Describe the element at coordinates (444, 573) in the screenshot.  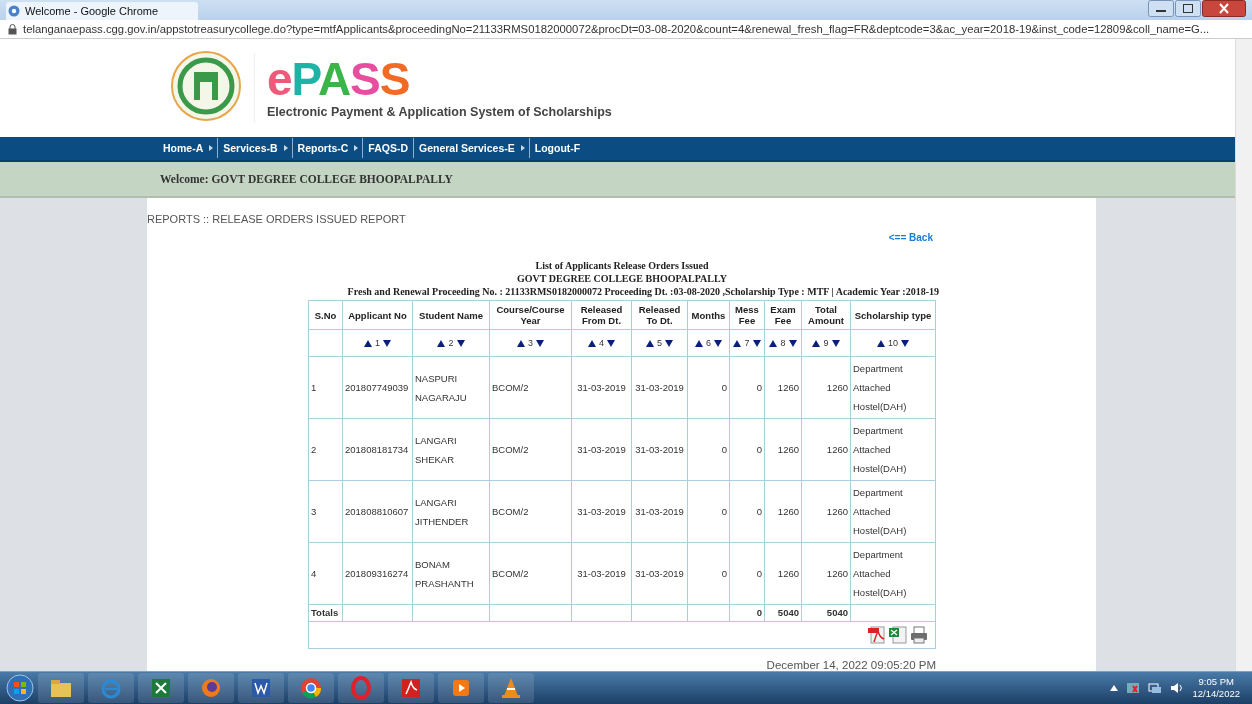
I see `table-cell: BONAM PRASHANTH` at that location.